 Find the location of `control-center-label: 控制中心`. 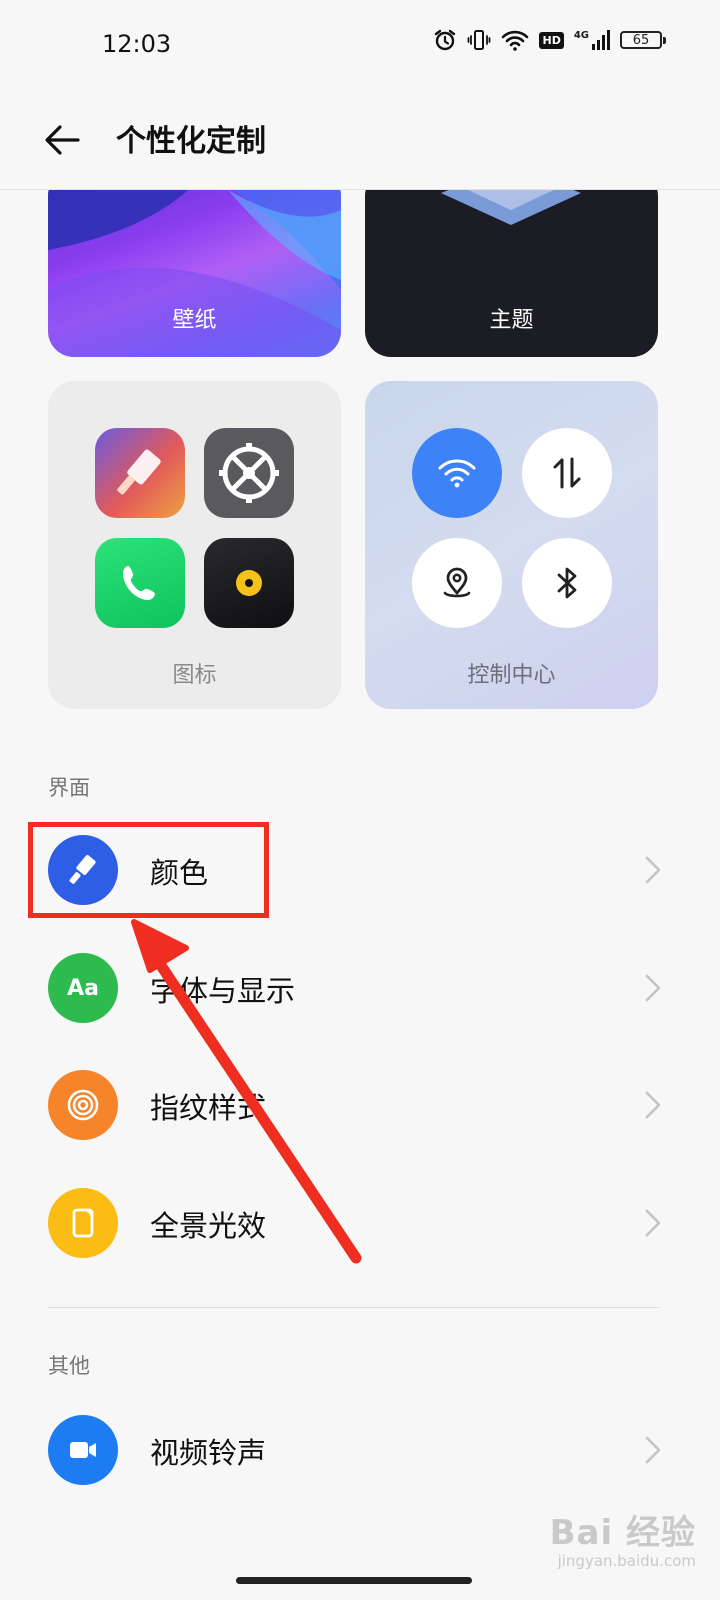

control-center-label: 控制中心 is located at coordinates (511, 675).